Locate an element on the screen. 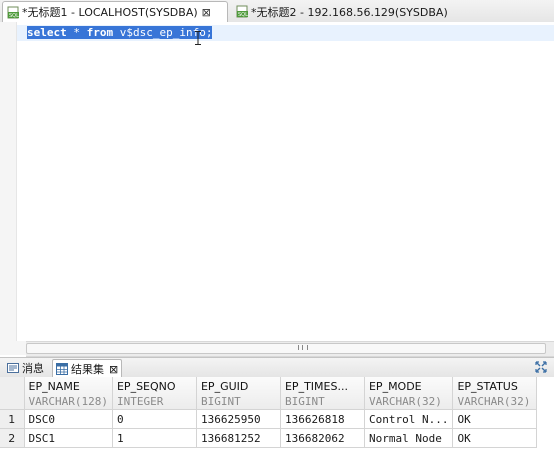  table-cell: 136625950 is located at coordinates (238, 419).